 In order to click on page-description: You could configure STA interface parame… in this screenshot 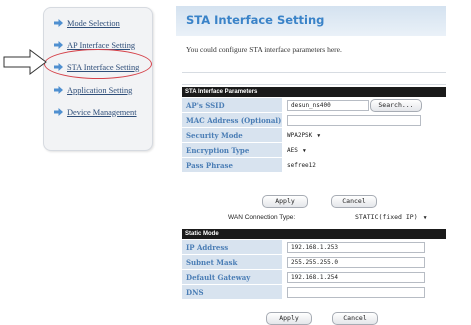, I will do `click(264, 49)`.